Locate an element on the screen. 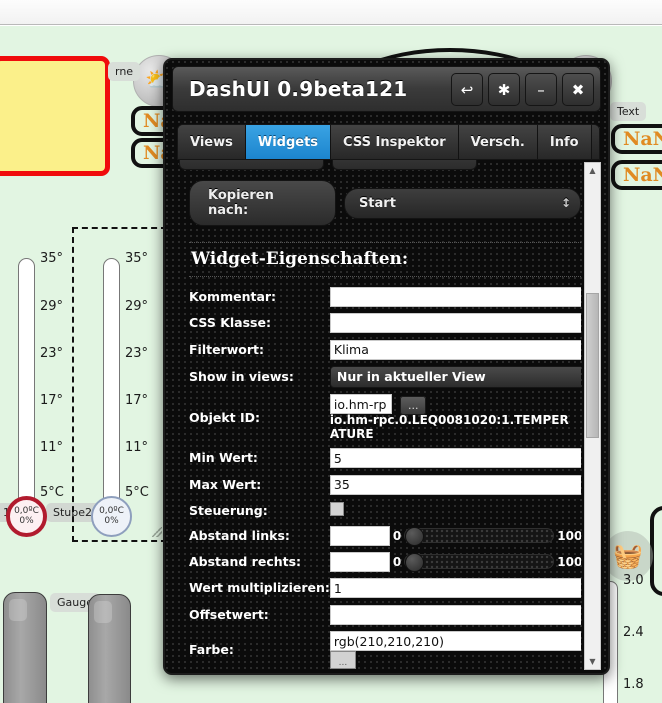 This screenshot has width=662, height=703. label-steuerung: Steuerung: is located at coordinates (228, 510).